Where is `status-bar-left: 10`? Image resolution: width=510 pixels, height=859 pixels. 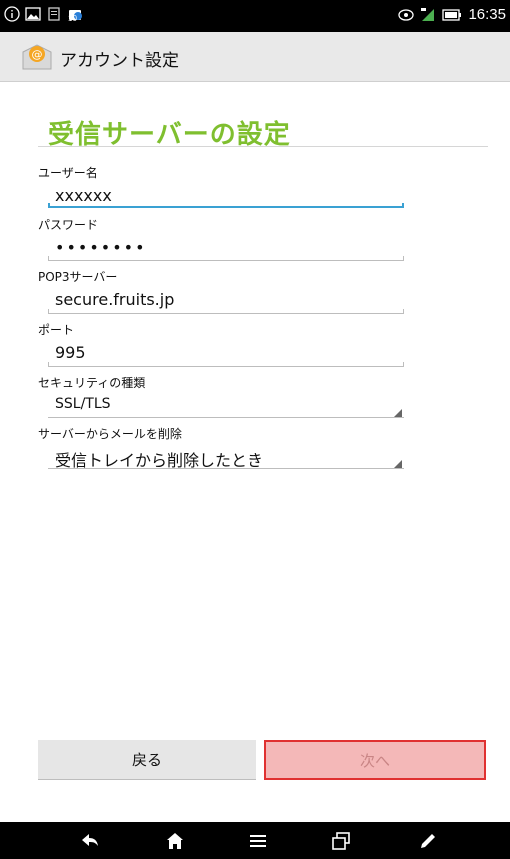
status-bar-left: 10 is located at coordinates (43, 14).